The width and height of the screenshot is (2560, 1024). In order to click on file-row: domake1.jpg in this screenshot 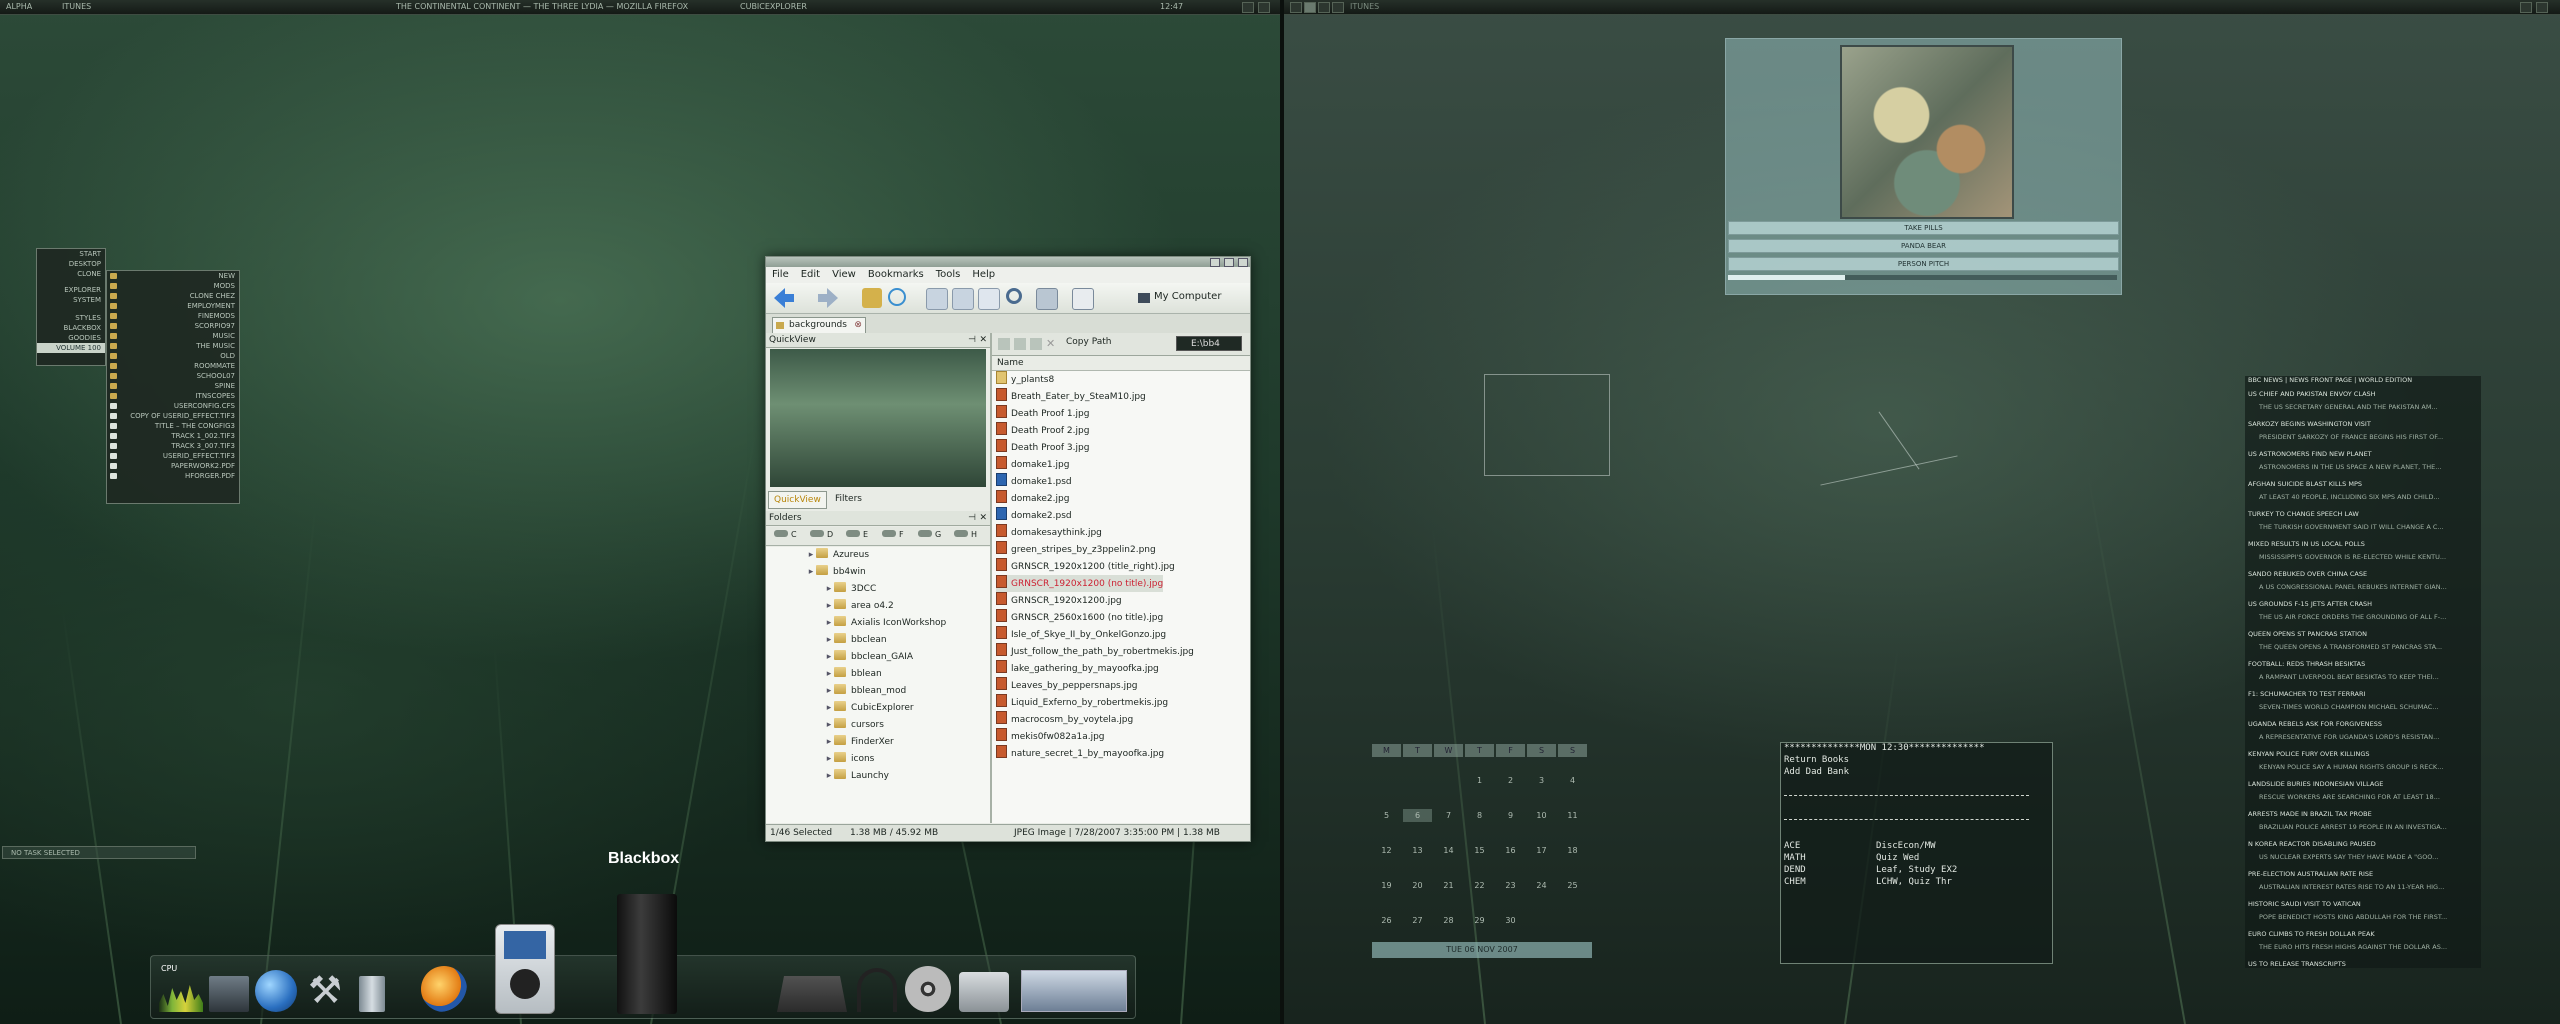, I will do `click(1032, 464)`.